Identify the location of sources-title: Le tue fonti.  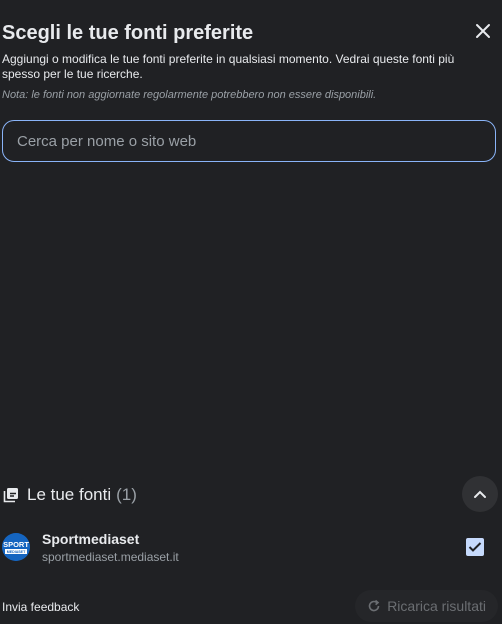
(69, 494).